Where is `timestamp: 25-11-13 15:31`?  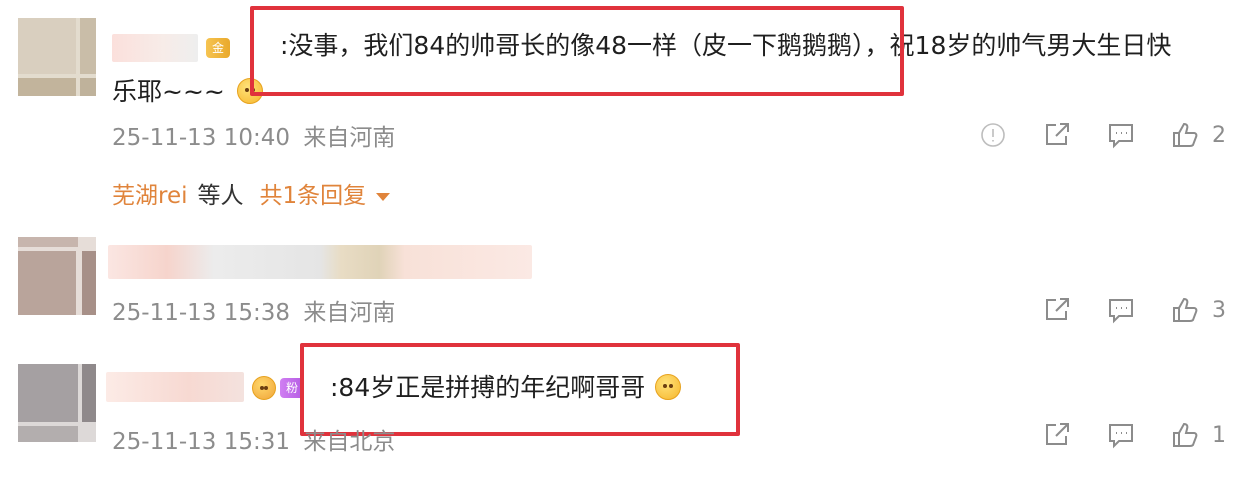
timestamp: 25-11-13 15:31 is located at coordinates (201, 442).